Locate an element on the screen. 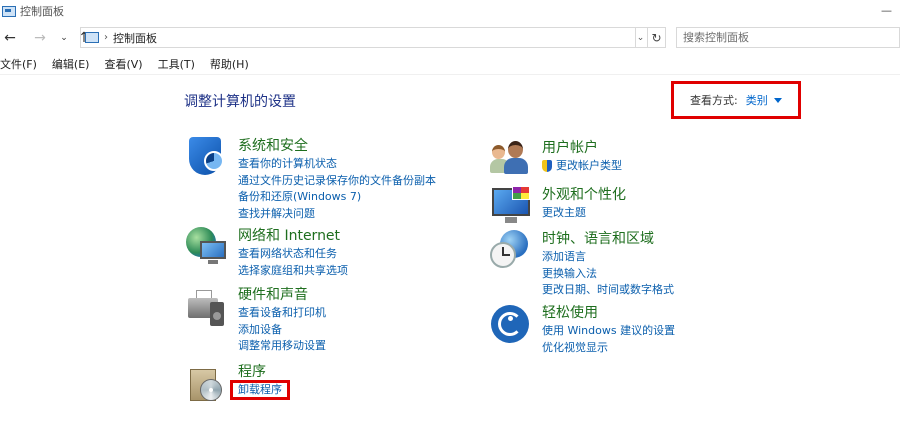  programs-disc-icon is located at coordinates (208, 385).